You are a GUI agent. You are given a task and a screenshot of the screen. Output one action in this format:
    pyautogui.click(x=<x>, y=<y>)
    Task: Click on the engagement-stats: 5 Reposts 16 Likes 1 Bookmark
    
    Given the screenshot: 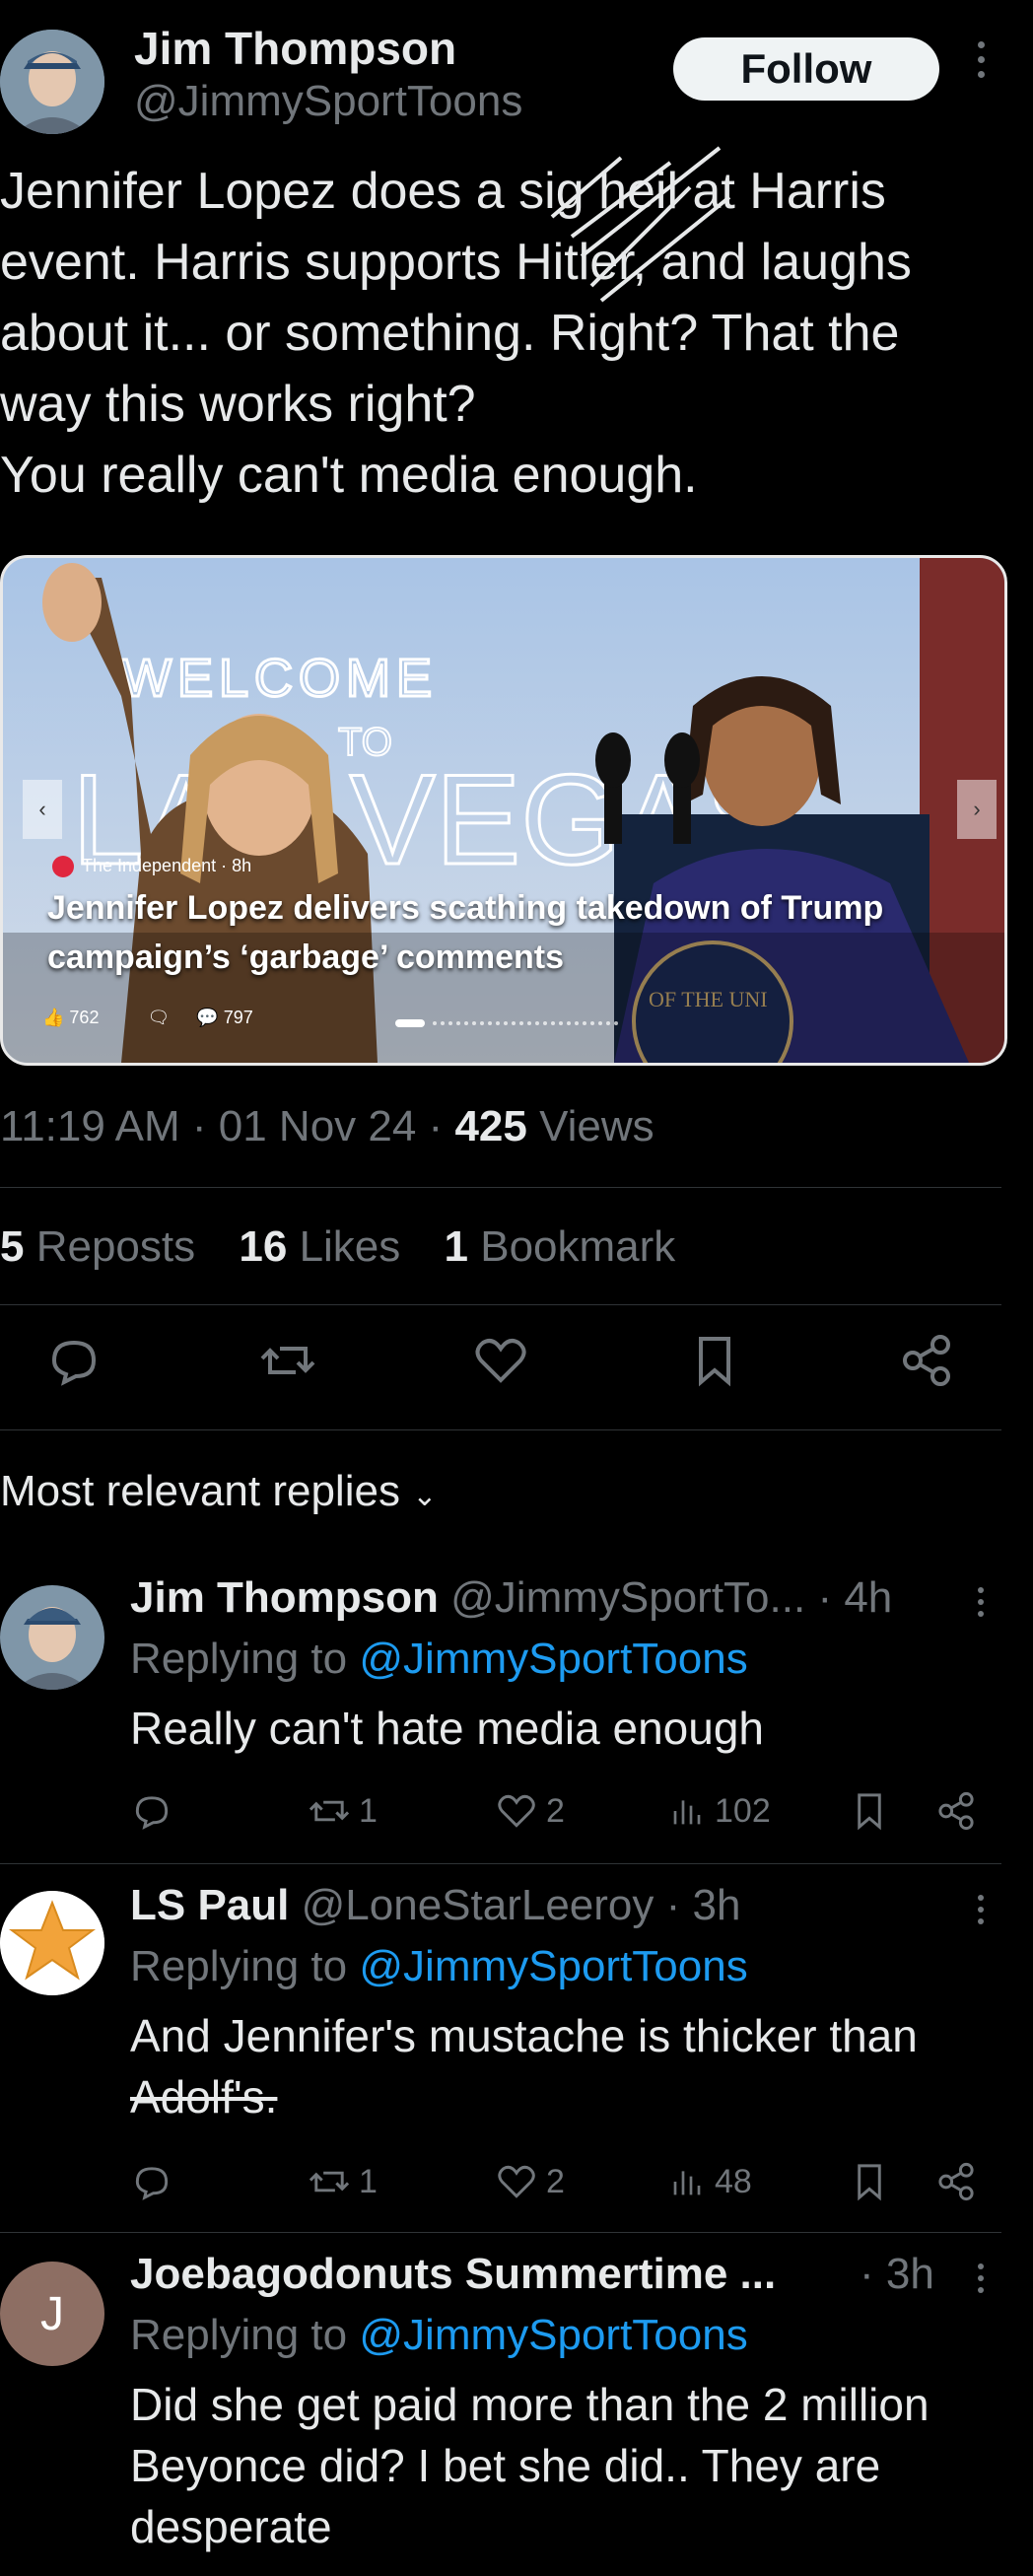 What is the action you would take?
    pyautogui.click(x=337, y=1247)
    